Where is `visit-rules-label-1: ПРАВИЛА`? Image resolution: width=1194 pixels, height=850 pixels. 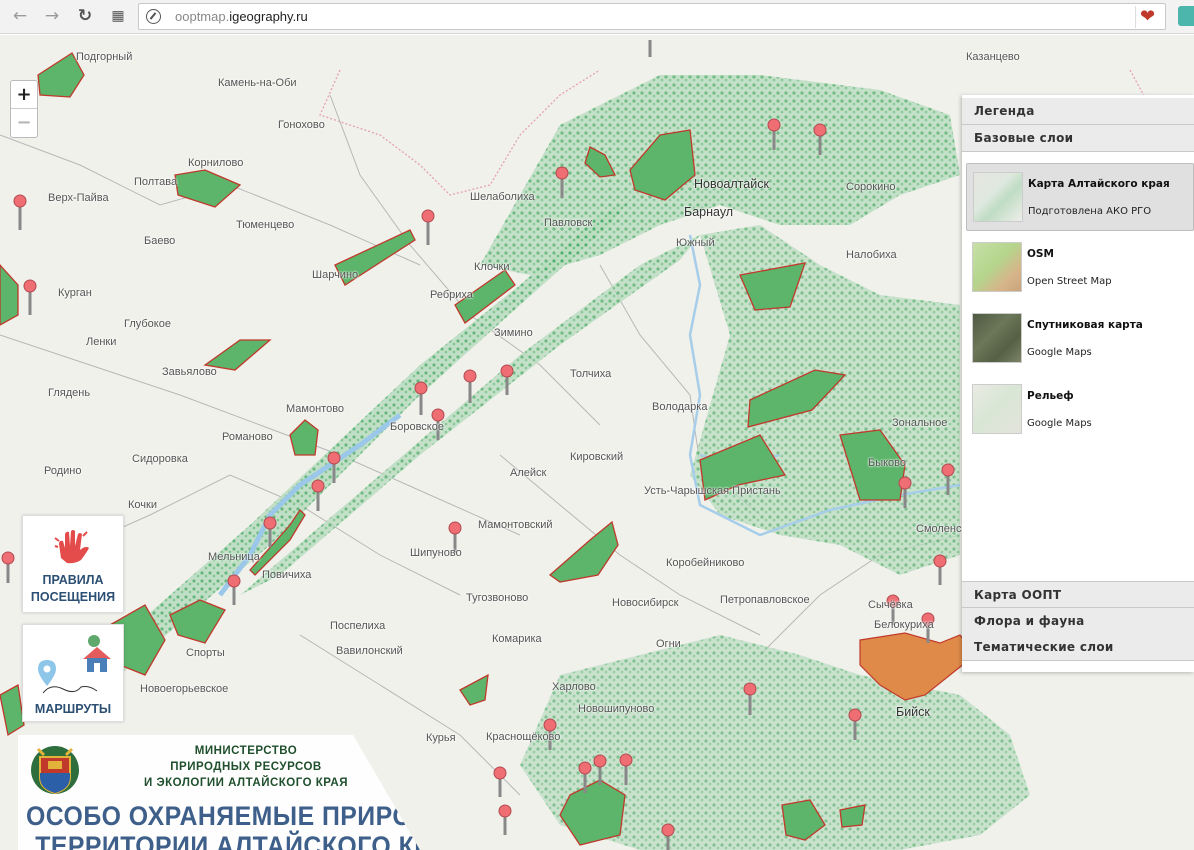 visit-rules-label-1: ПРАВИЛА is located at coordinates (73, 580).